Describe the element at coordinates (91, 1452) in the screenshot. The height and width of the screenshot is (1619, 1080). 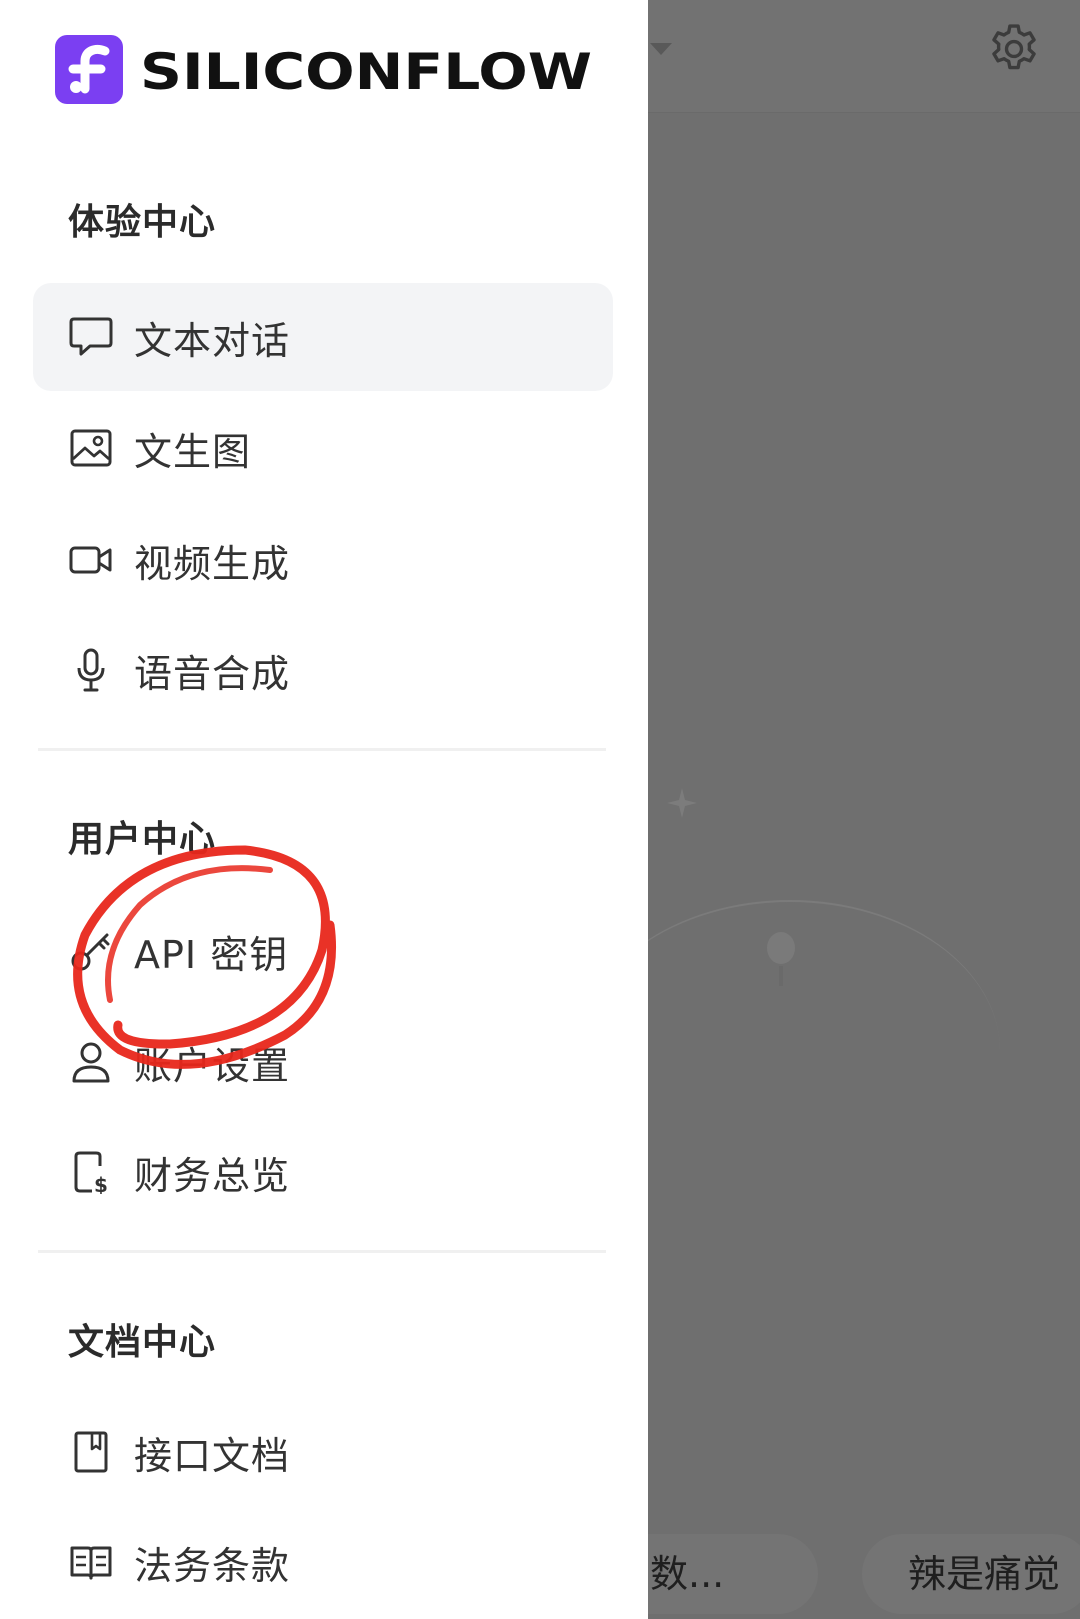
I see `bookmark-doc-icon` at that location.